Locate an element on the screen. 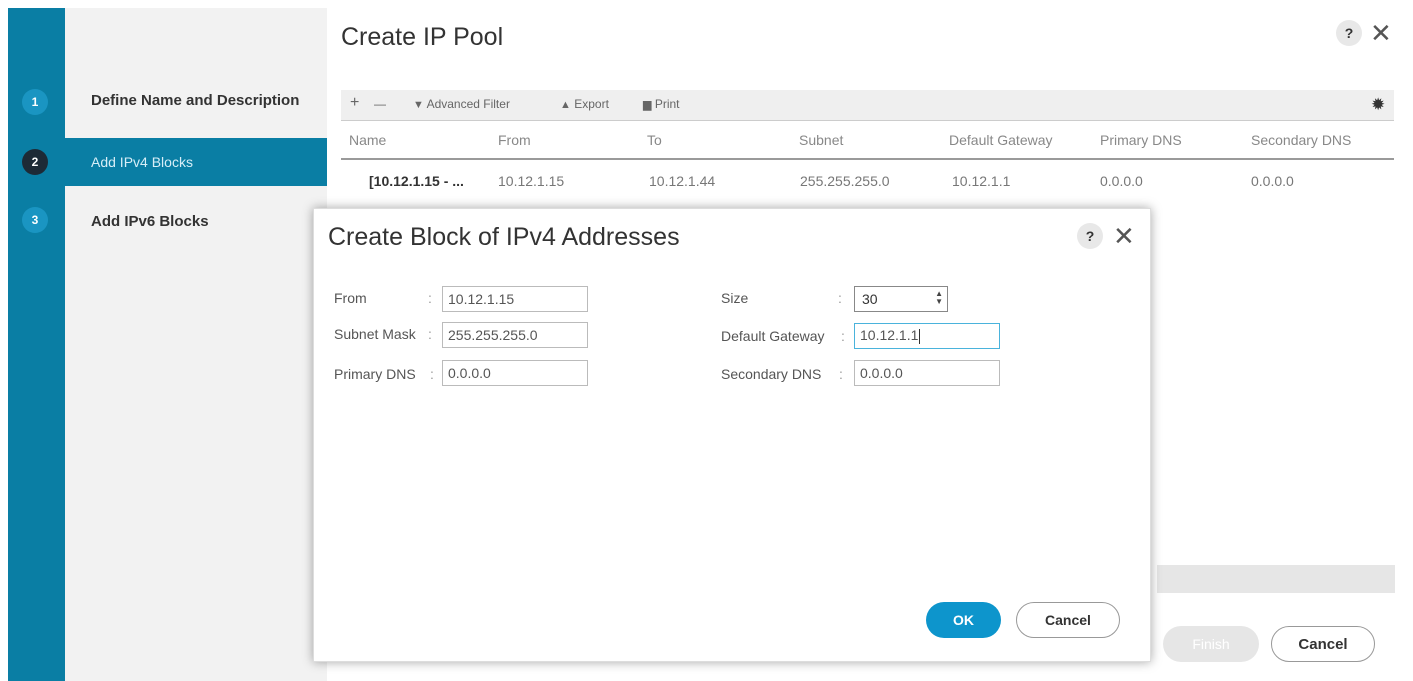 The height and width of the screenshot is (681, 1413). column-header-from: From is located at coordinates (514, 140).